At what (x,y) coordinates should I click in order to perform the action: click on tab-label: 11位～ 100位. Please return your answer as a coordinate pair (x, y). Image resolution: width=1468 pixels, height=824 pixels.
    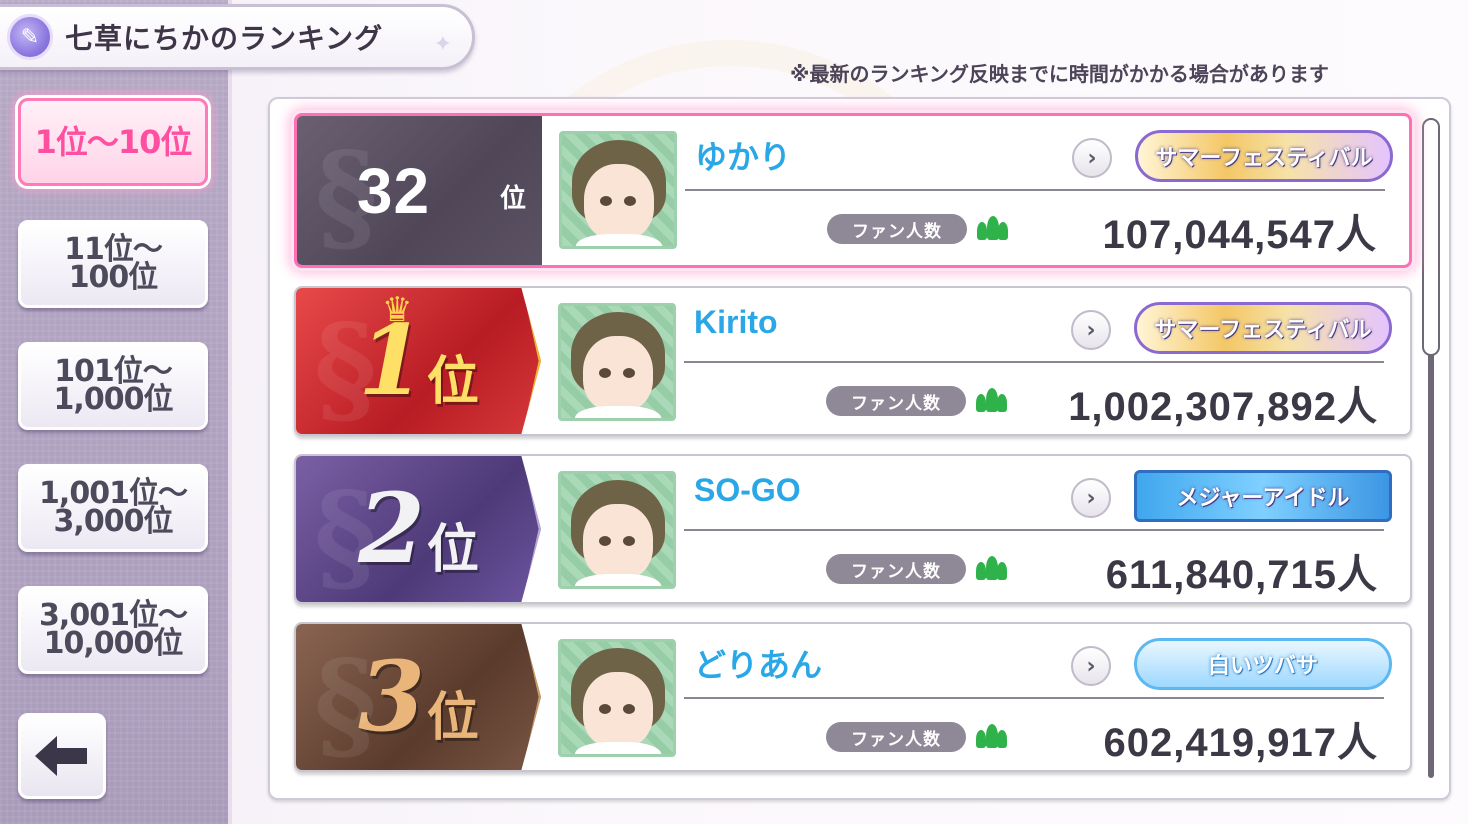
    Looking at the image, I should click on (113, 263).